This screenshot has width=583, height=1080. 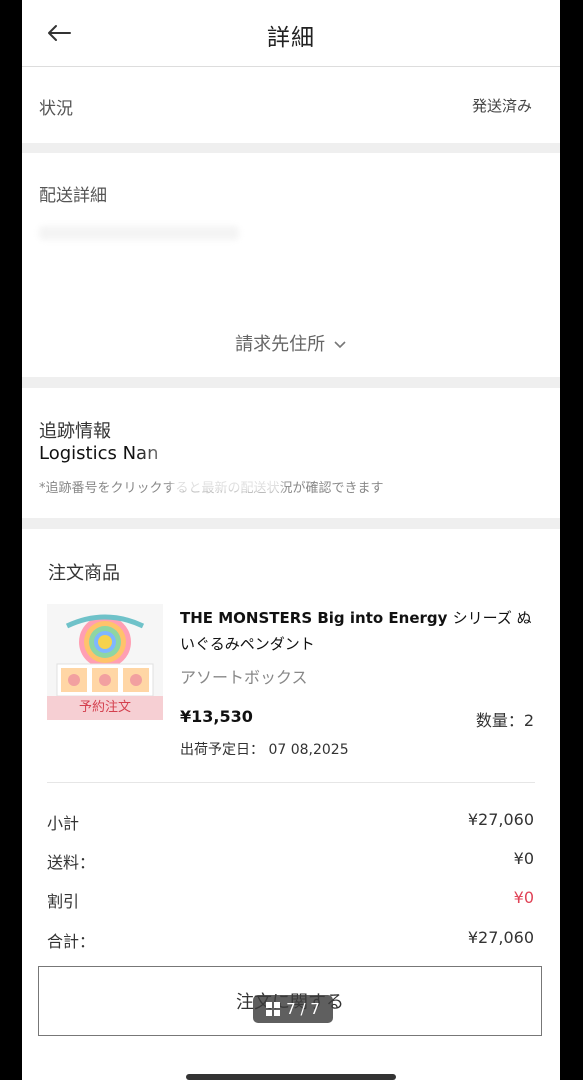 I want to click on billing-address-label: 請求先住所, so click(x=280, y=344).